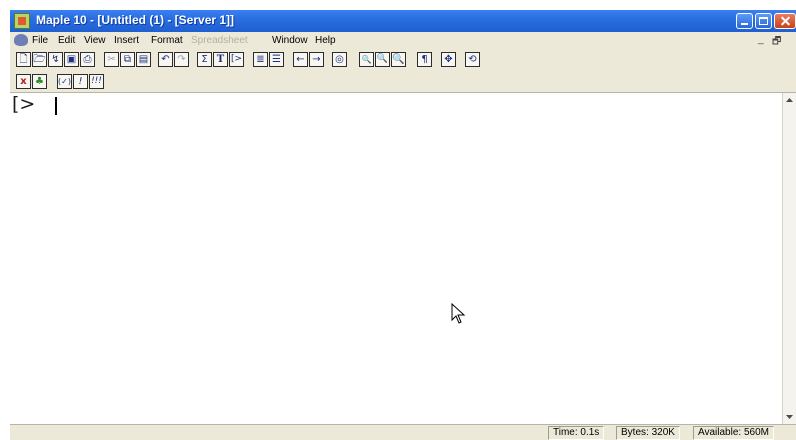 The height and width of the screenshot is (440, 796). I want to click on document-menu-icon, so click(21, 40).